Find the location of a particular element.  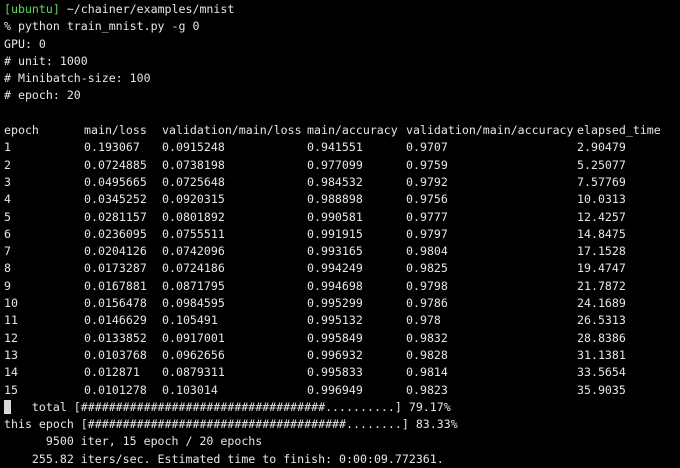

table-row: 8 0.0173287 0.0724186 0.994249 0.9825 19.4747 is located at coordinates (340, 268).